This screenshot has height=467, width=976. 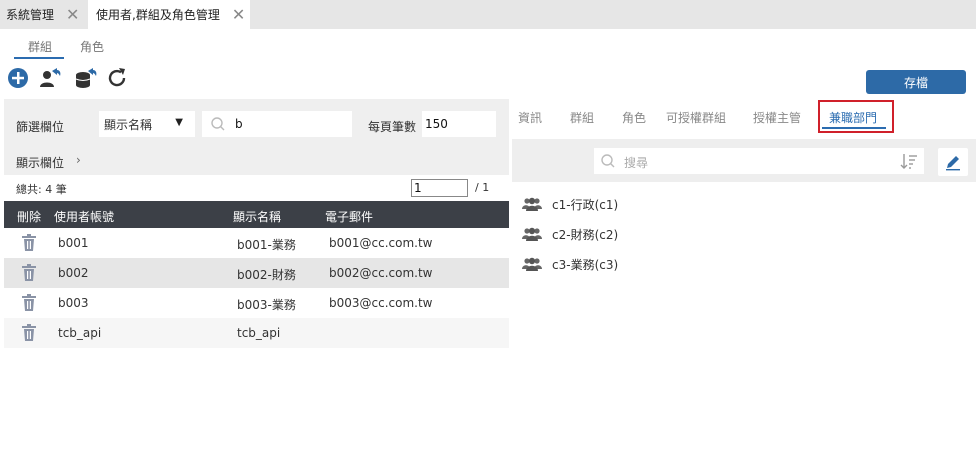 What do you see at coordinates (856, 116) in the screenshot?
I see `highlight-box` at bounding box center [856, 116].